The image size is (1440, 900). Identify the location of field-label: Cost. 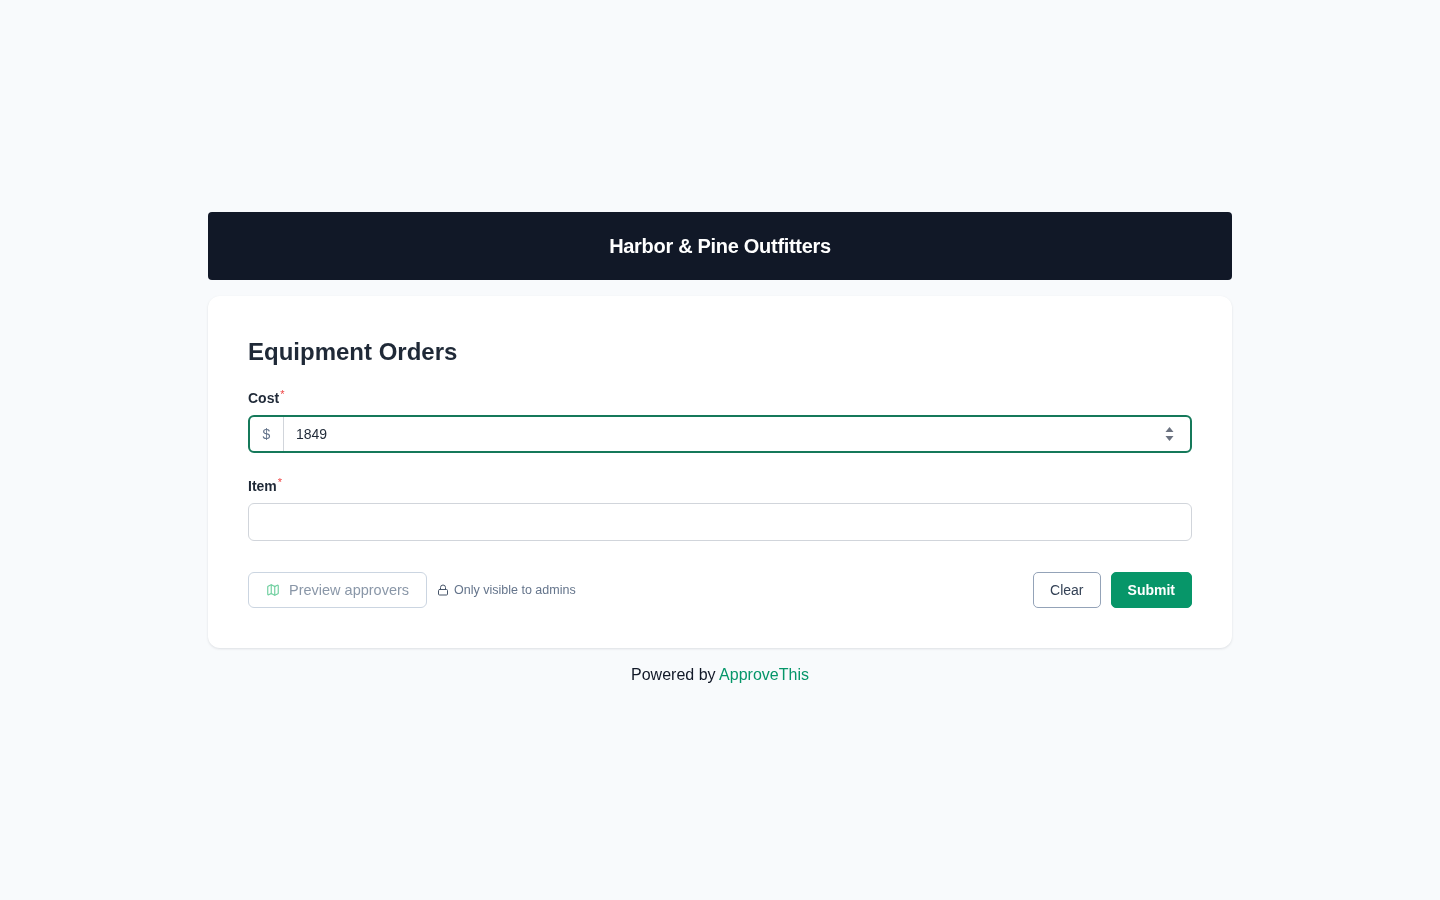
(264, 398).